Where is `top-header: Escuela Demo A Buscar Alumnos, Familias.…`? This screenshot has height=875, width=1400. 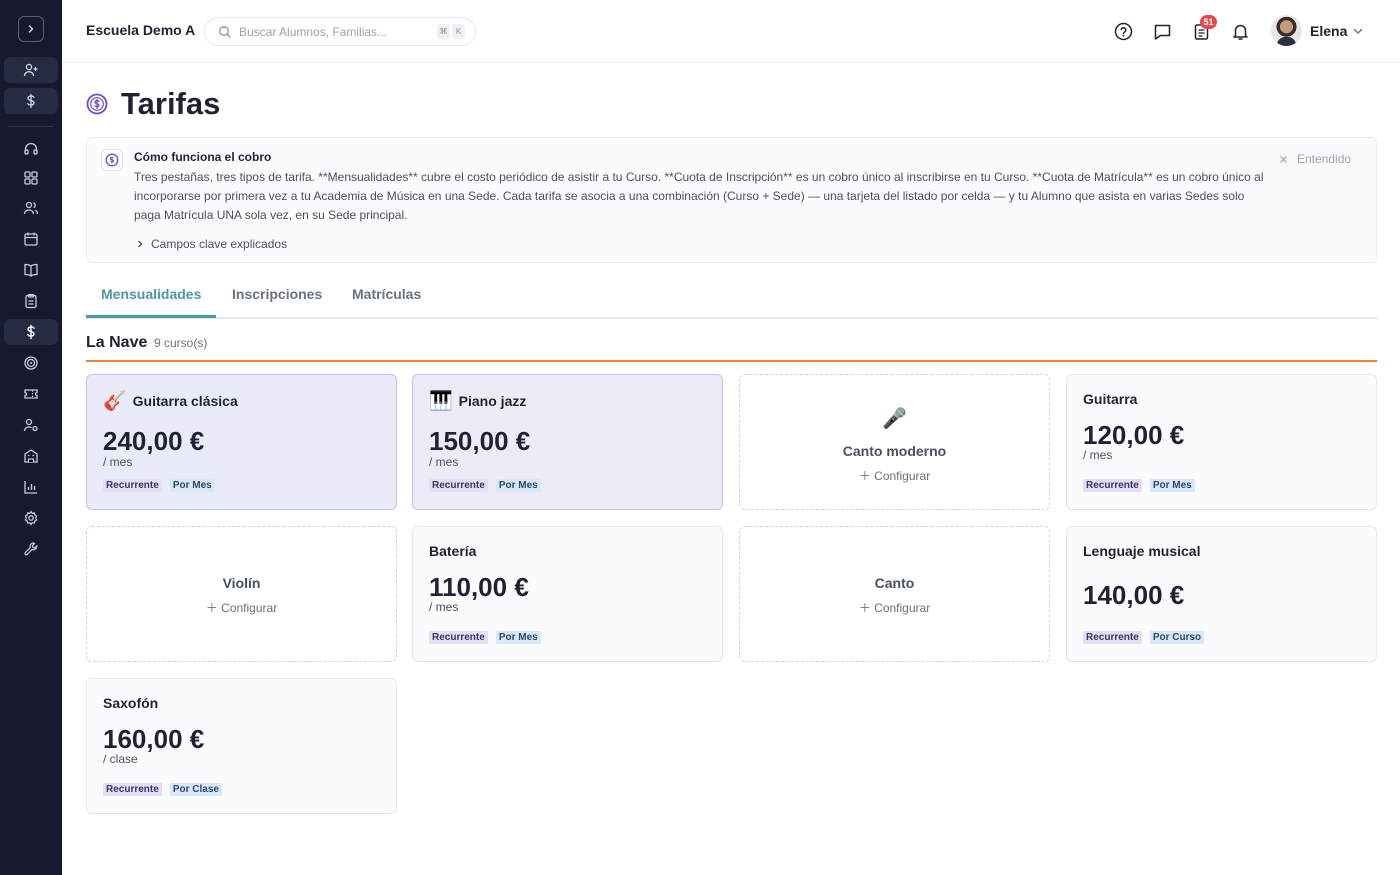 top-header: Escuela Demo A Buscar Alumnos, Familias.… is located at coordinates (731, 31).